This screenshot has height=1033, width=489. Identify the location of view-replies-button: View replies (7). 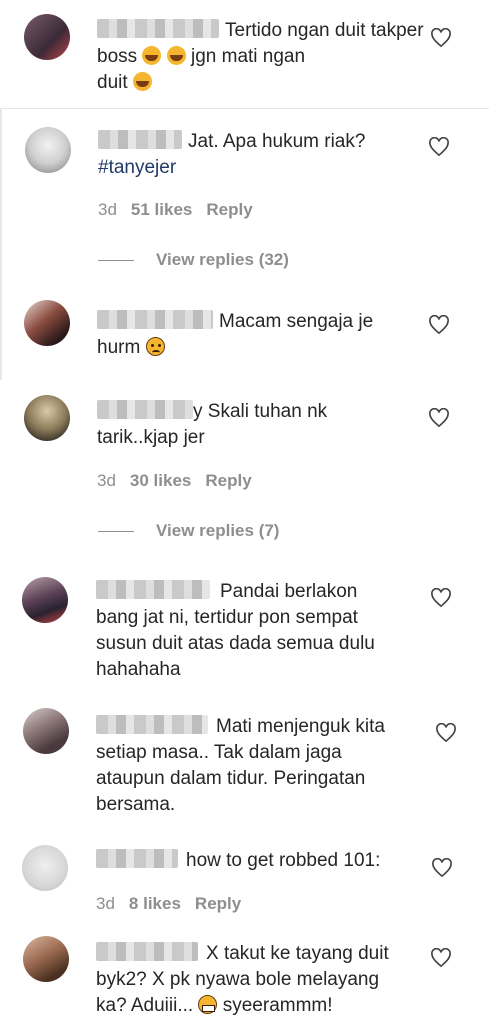
(188, 531).